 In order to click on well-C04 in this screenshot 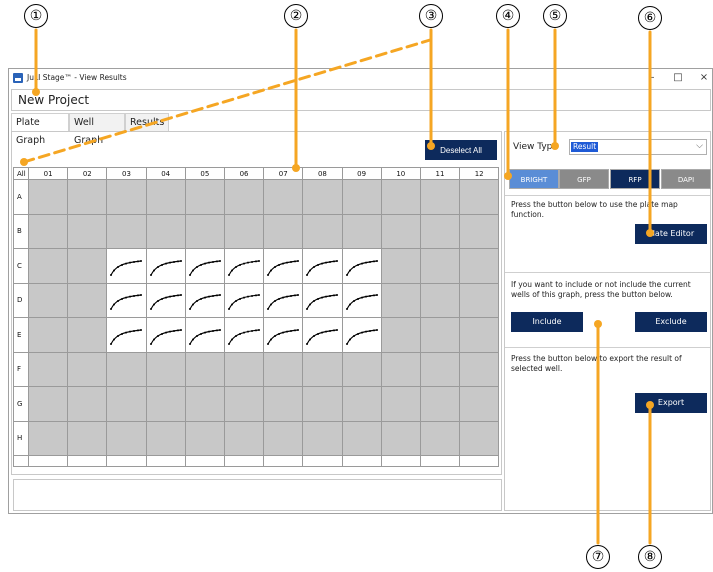, I will do `click(165, 266)`.